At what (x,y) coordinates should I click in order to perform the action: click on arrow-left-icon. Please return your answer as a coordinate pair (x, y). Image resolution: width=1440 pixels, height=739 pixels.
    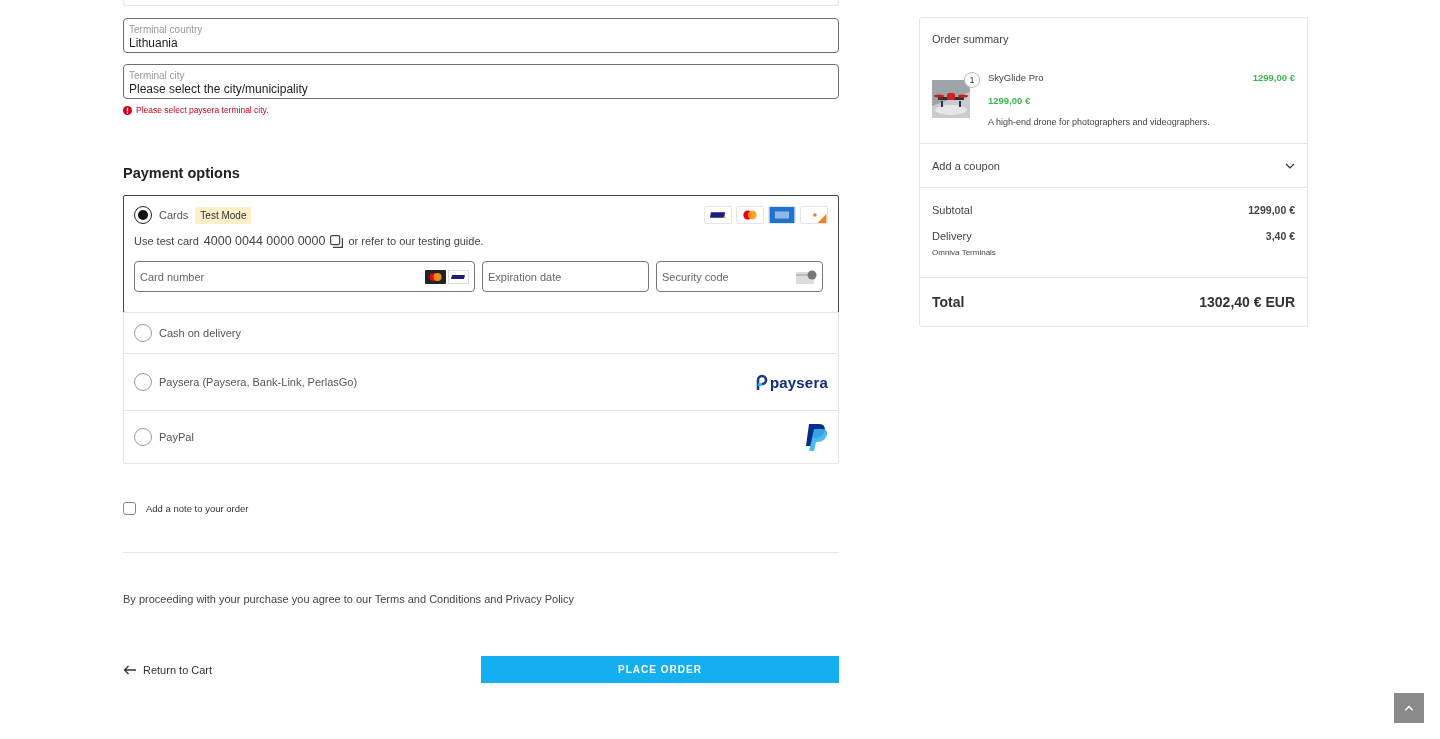
    Looking at the image, I should click on (130, 669).